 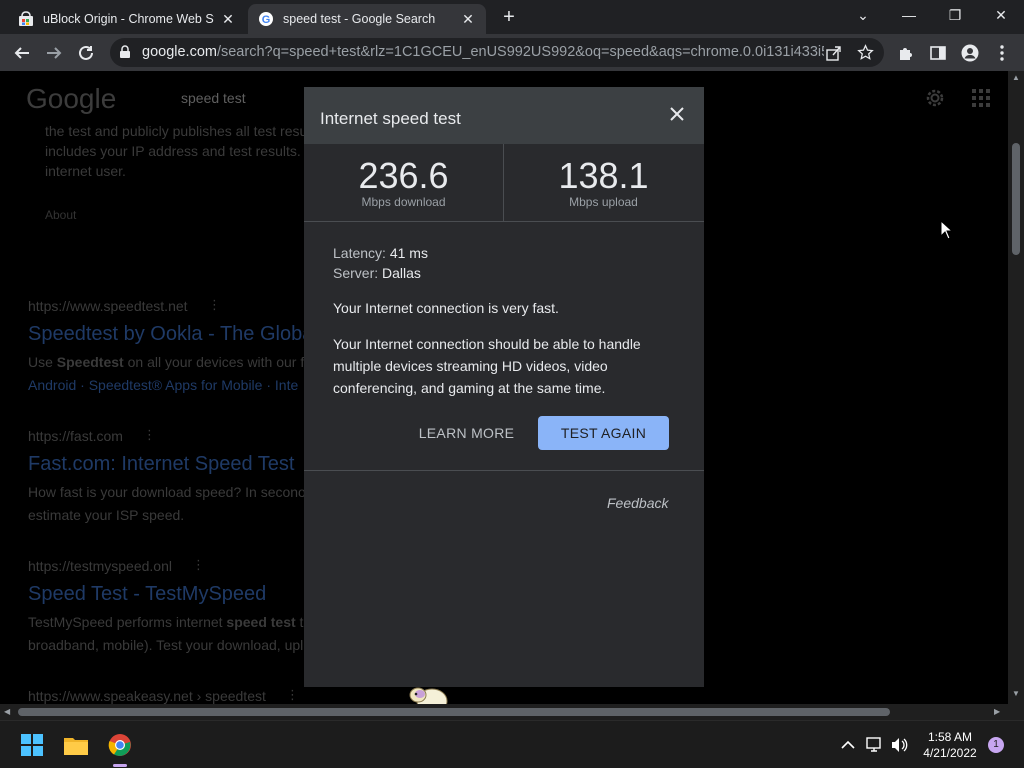 I want to click on taskbar-clock: 1:58 AM 4/21/2022, so click(x=950, y=745).